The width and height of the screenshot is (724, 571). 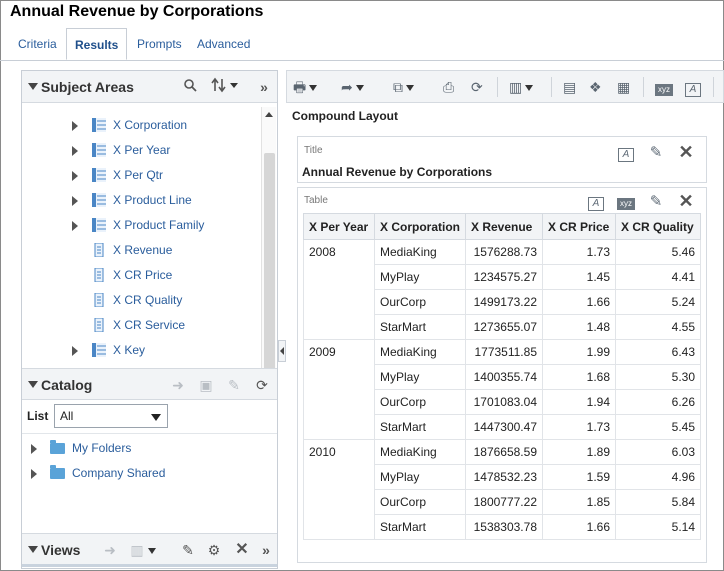 I want to click on corporation-cell: MyPlay, so click(x=420, y=477).